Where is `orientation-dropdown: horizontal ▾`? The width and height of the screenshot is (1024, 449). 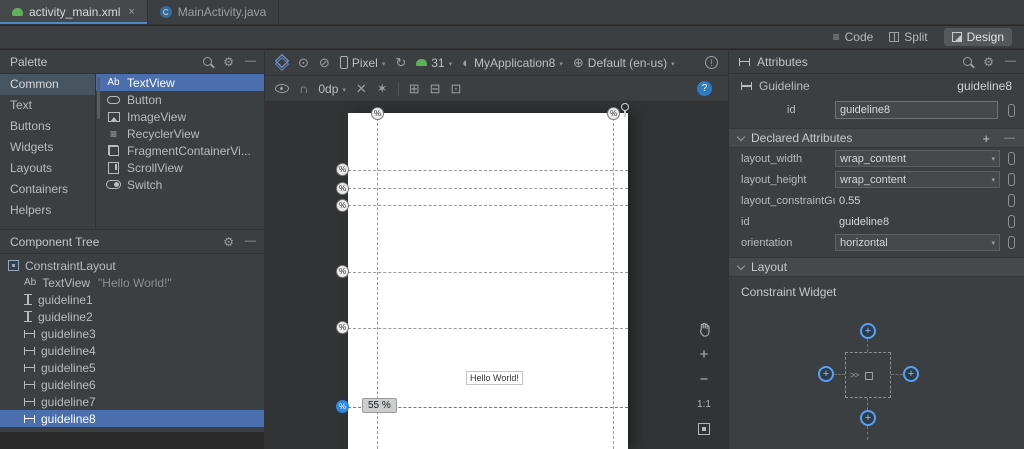 orientation-dropdown: horizontal ▾ is located at coordinates (917, 242).